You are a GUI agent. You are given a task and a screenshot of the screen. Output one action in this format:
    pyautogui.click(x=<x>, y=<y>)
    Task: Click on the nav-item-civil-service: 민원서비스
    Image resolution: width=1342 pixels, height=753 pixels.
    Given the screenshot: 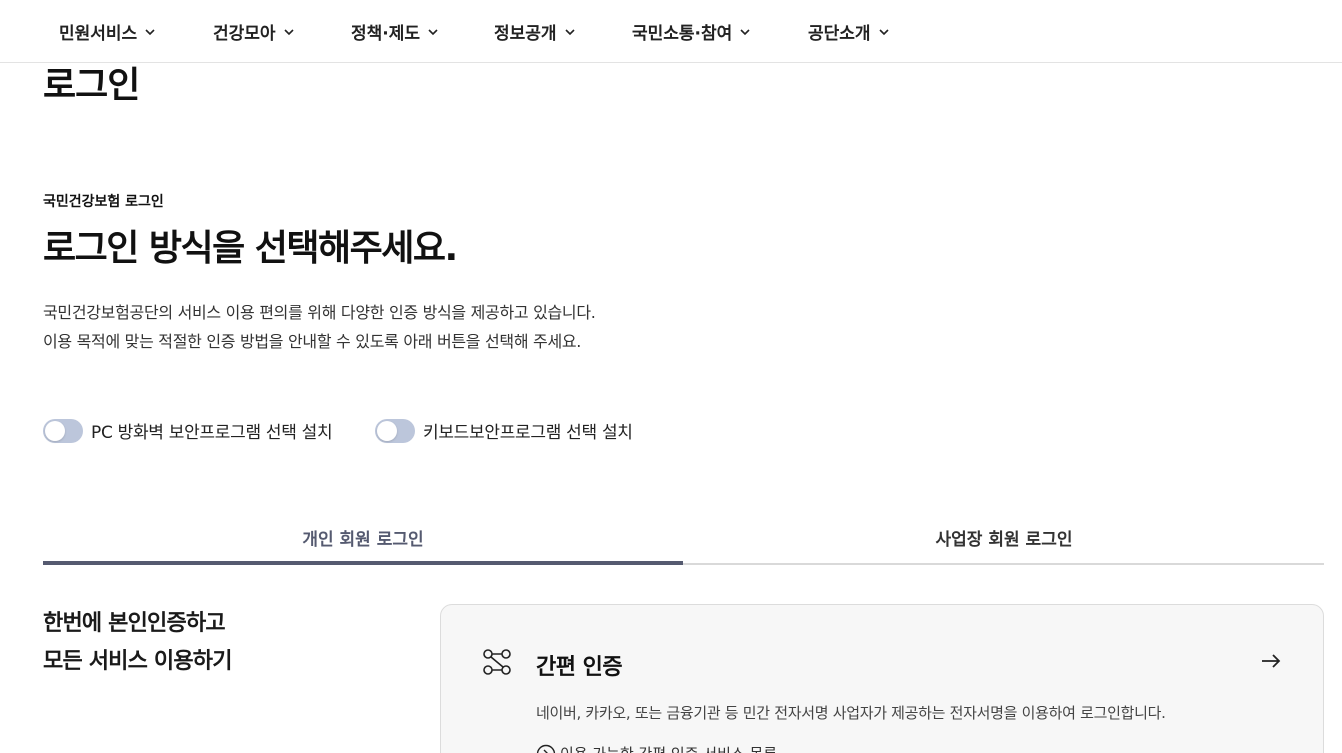 What is the action you would take?
    pyautogui.click(x=107, y=31)
    